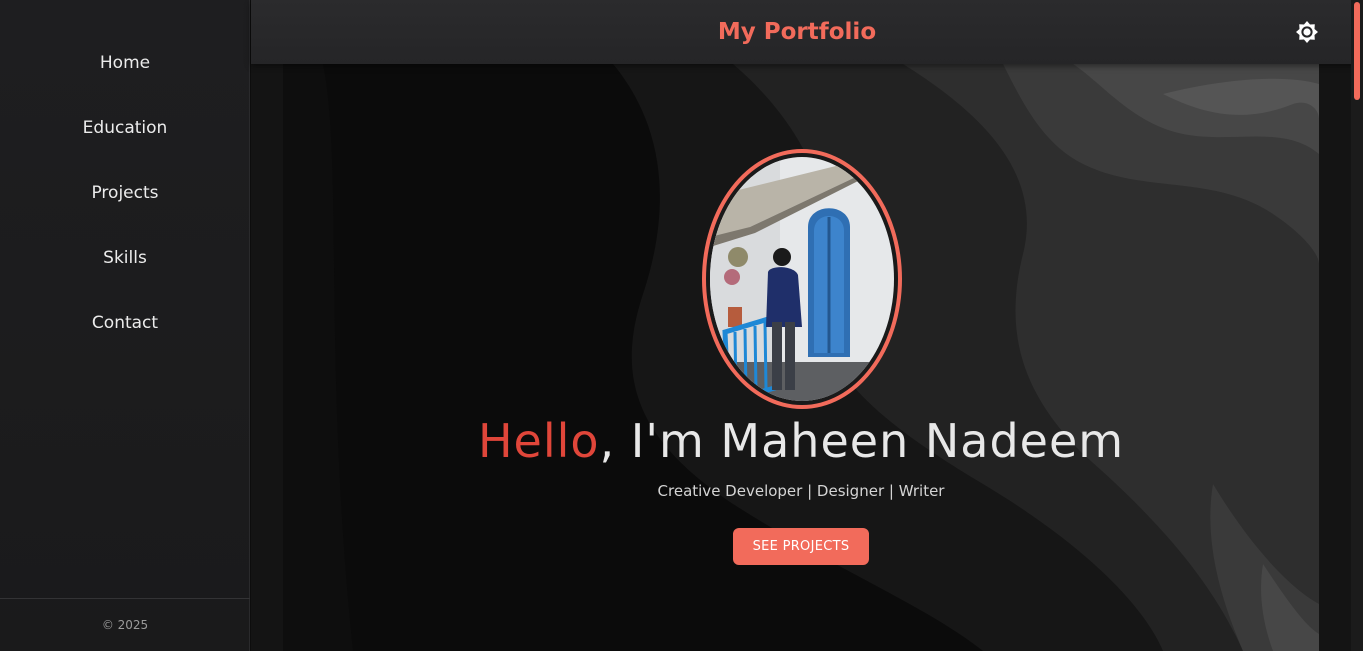 This screenshot has height=651, width=1363. Describe the element at coordinates (797, 32) in the screenshot. I see `site-title: My Portfolio` at that location.